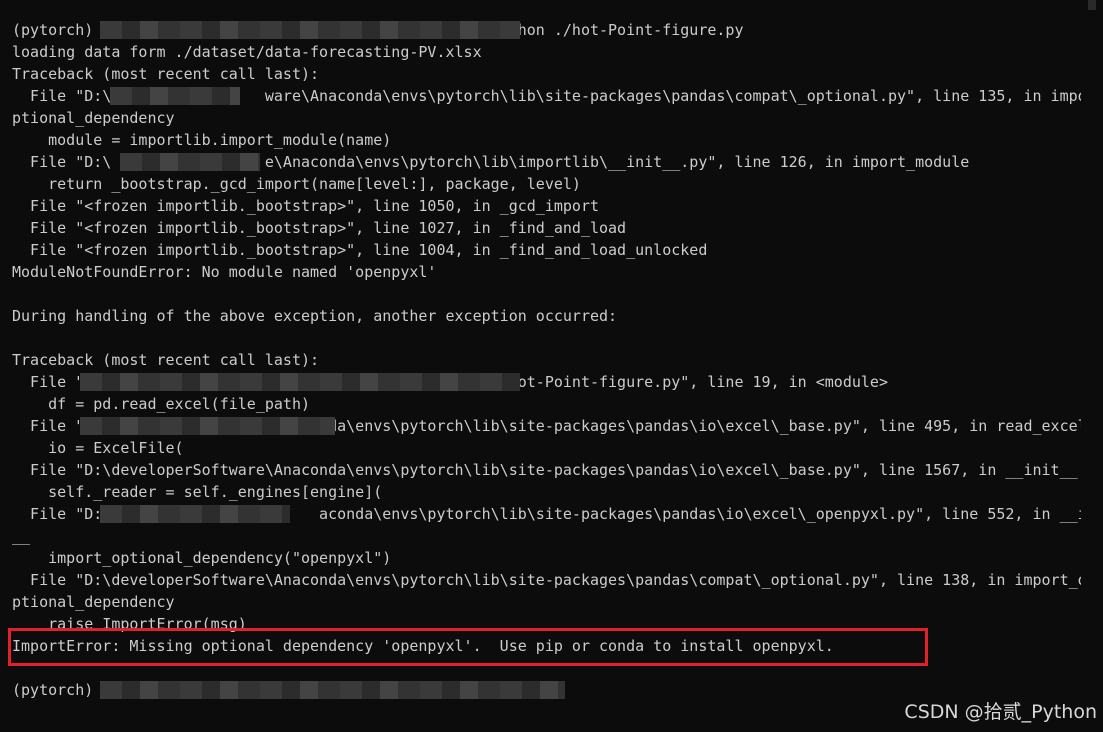 Image resolution: width=1103 pixels, height=732 pixels. What do you see at coordinates (202, 140) in the screenshot?
I see `terminal-line: module = importlib.import_module(name)` at bounding box center [202, 140].